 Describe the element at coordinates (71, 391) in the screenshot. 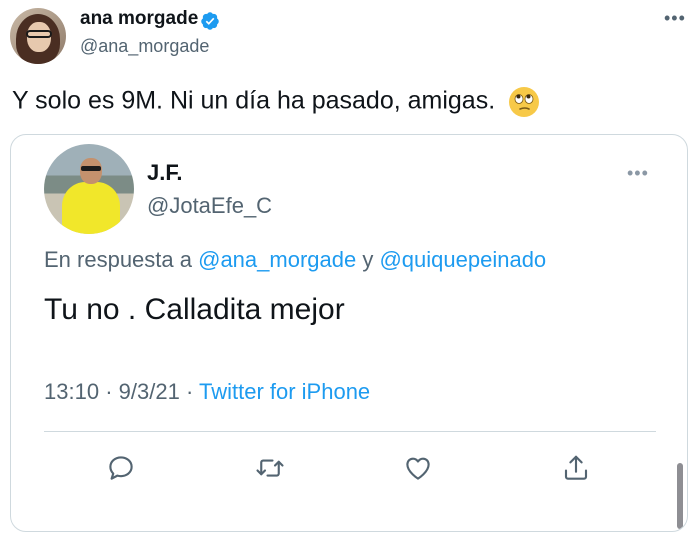

I see `tweet-time: 13:10` at that location.